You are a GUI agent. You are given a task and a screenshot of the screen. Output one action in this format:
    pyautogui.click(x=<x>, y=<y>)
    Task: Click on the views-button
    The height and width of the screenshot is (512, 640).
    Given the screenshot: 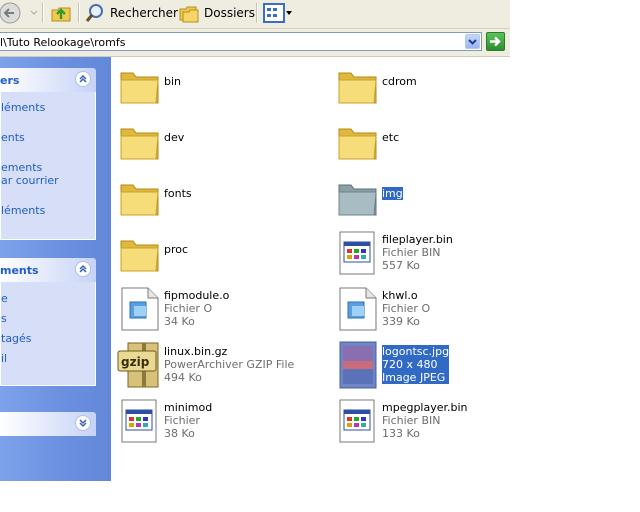 What is the action you would take?
    pyautogui.click(x=278, y=13)
    